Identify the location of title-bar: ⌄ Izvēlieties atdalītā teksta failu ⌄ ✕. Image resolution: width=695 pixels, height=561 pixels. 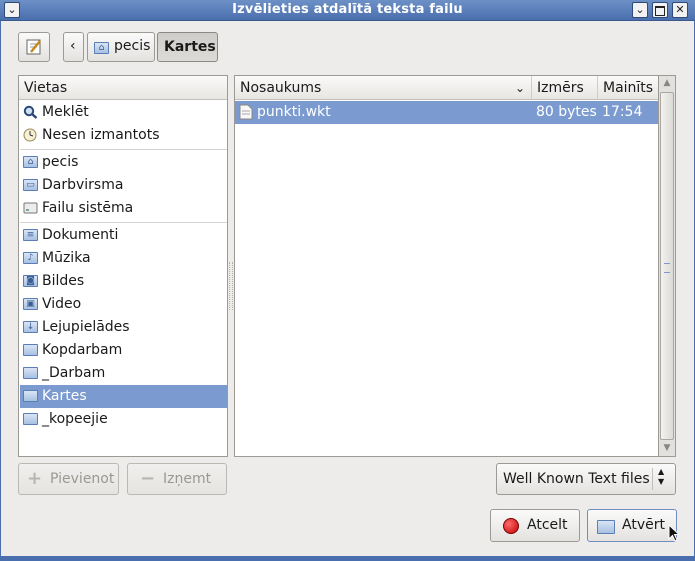
(347, 10).